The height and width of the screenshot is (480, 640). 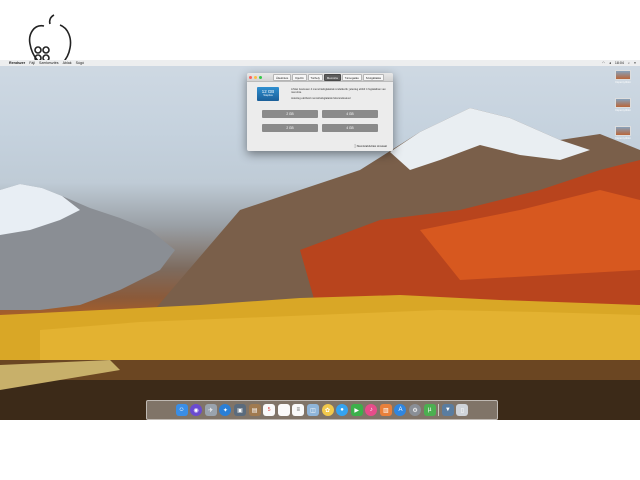 I want to click on calendar-icon: 5, so click(x=269, y=410).